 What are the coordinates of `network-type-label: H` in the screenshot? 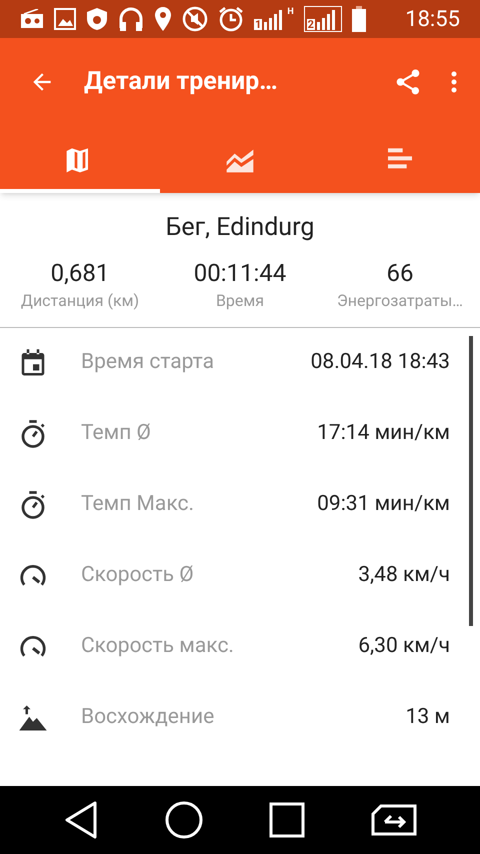 It's located at (290, 12).